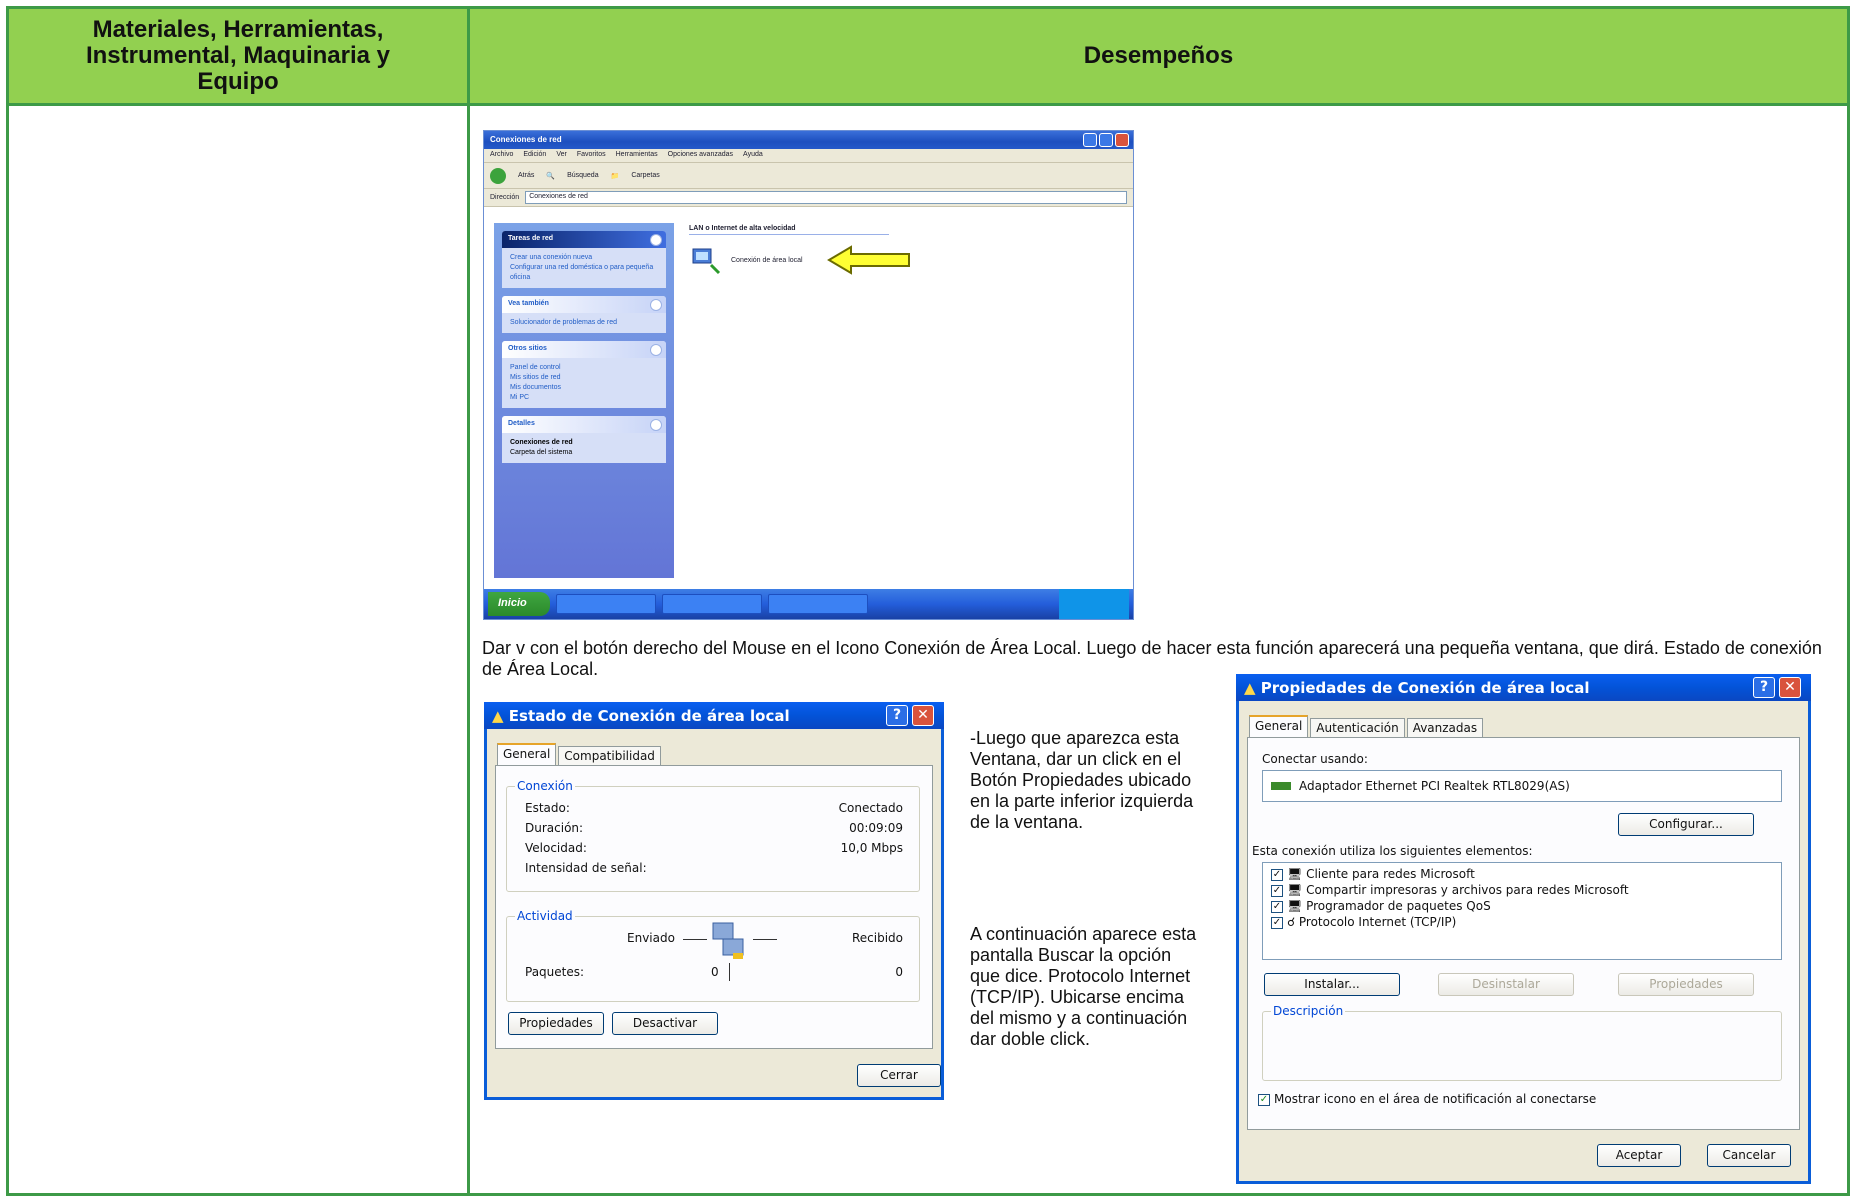  Describe the element at coordinates (584, 368) in the screenshot. I see `task-link: Panel de control` at that location.